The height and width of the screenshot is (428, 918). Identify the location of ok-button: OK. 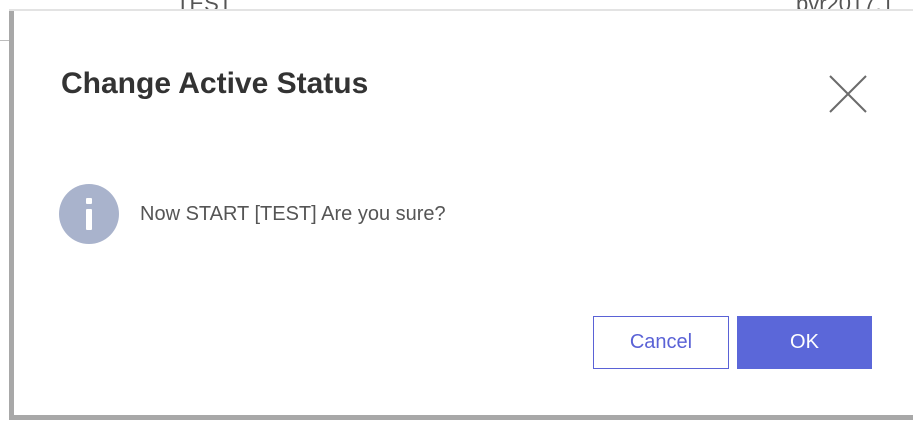
(804, 342).